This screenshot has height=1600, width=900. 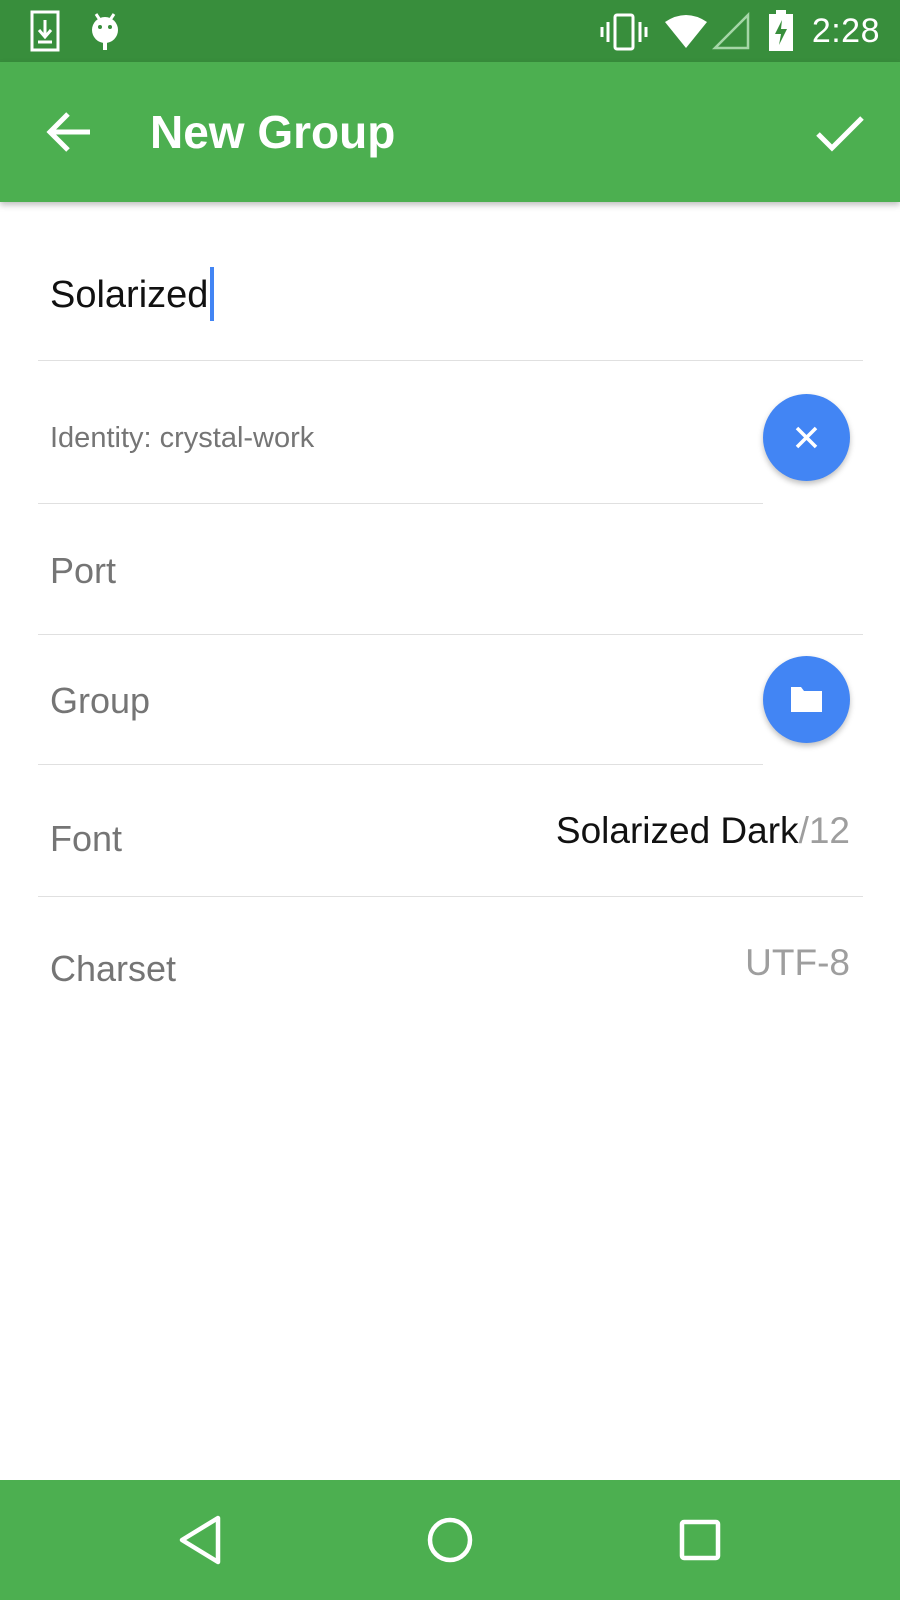 I want to click on download-icon, so click(x=45, y=31).